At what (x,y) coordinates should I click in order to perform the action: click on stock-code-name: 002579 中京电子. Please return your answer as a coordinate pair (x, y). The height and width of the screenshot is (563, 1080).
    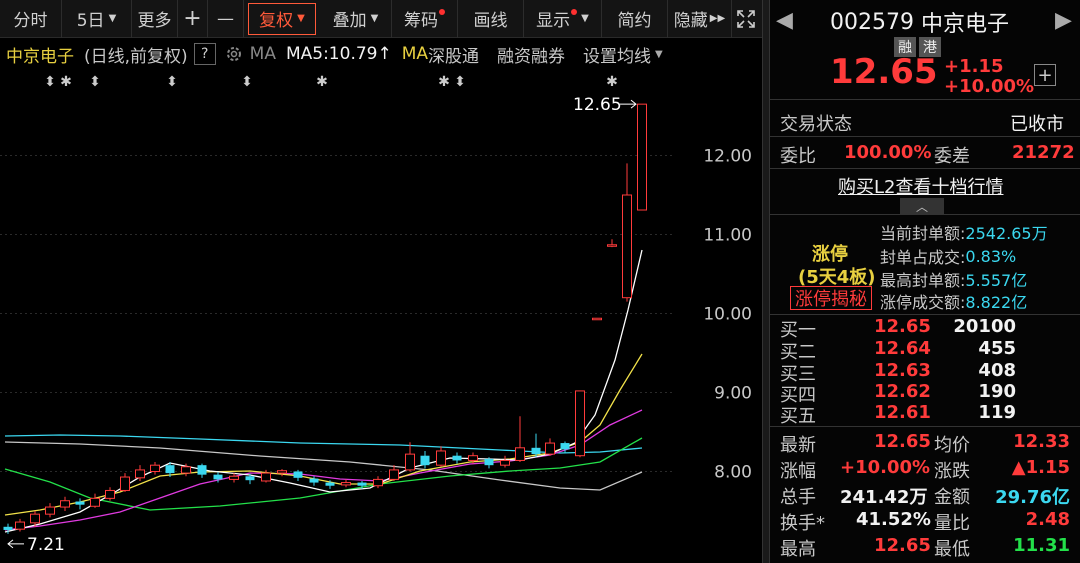
    Looking at the image, I should click on (919, 22).